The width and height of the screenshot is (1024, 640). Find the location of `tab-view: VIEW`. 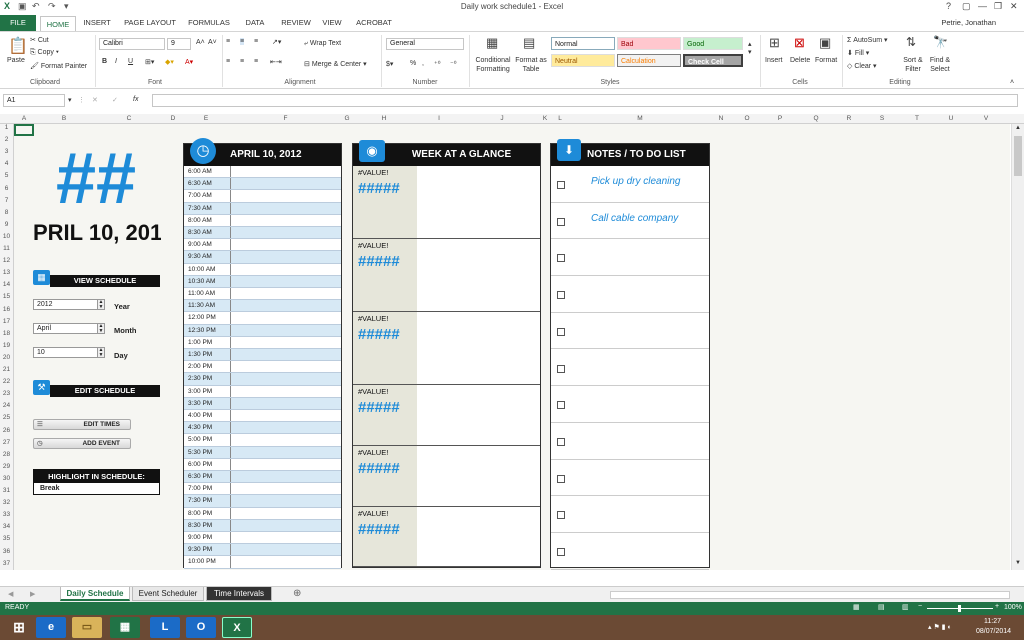

tab-view: VIEW is located at coordinates (332, 23).